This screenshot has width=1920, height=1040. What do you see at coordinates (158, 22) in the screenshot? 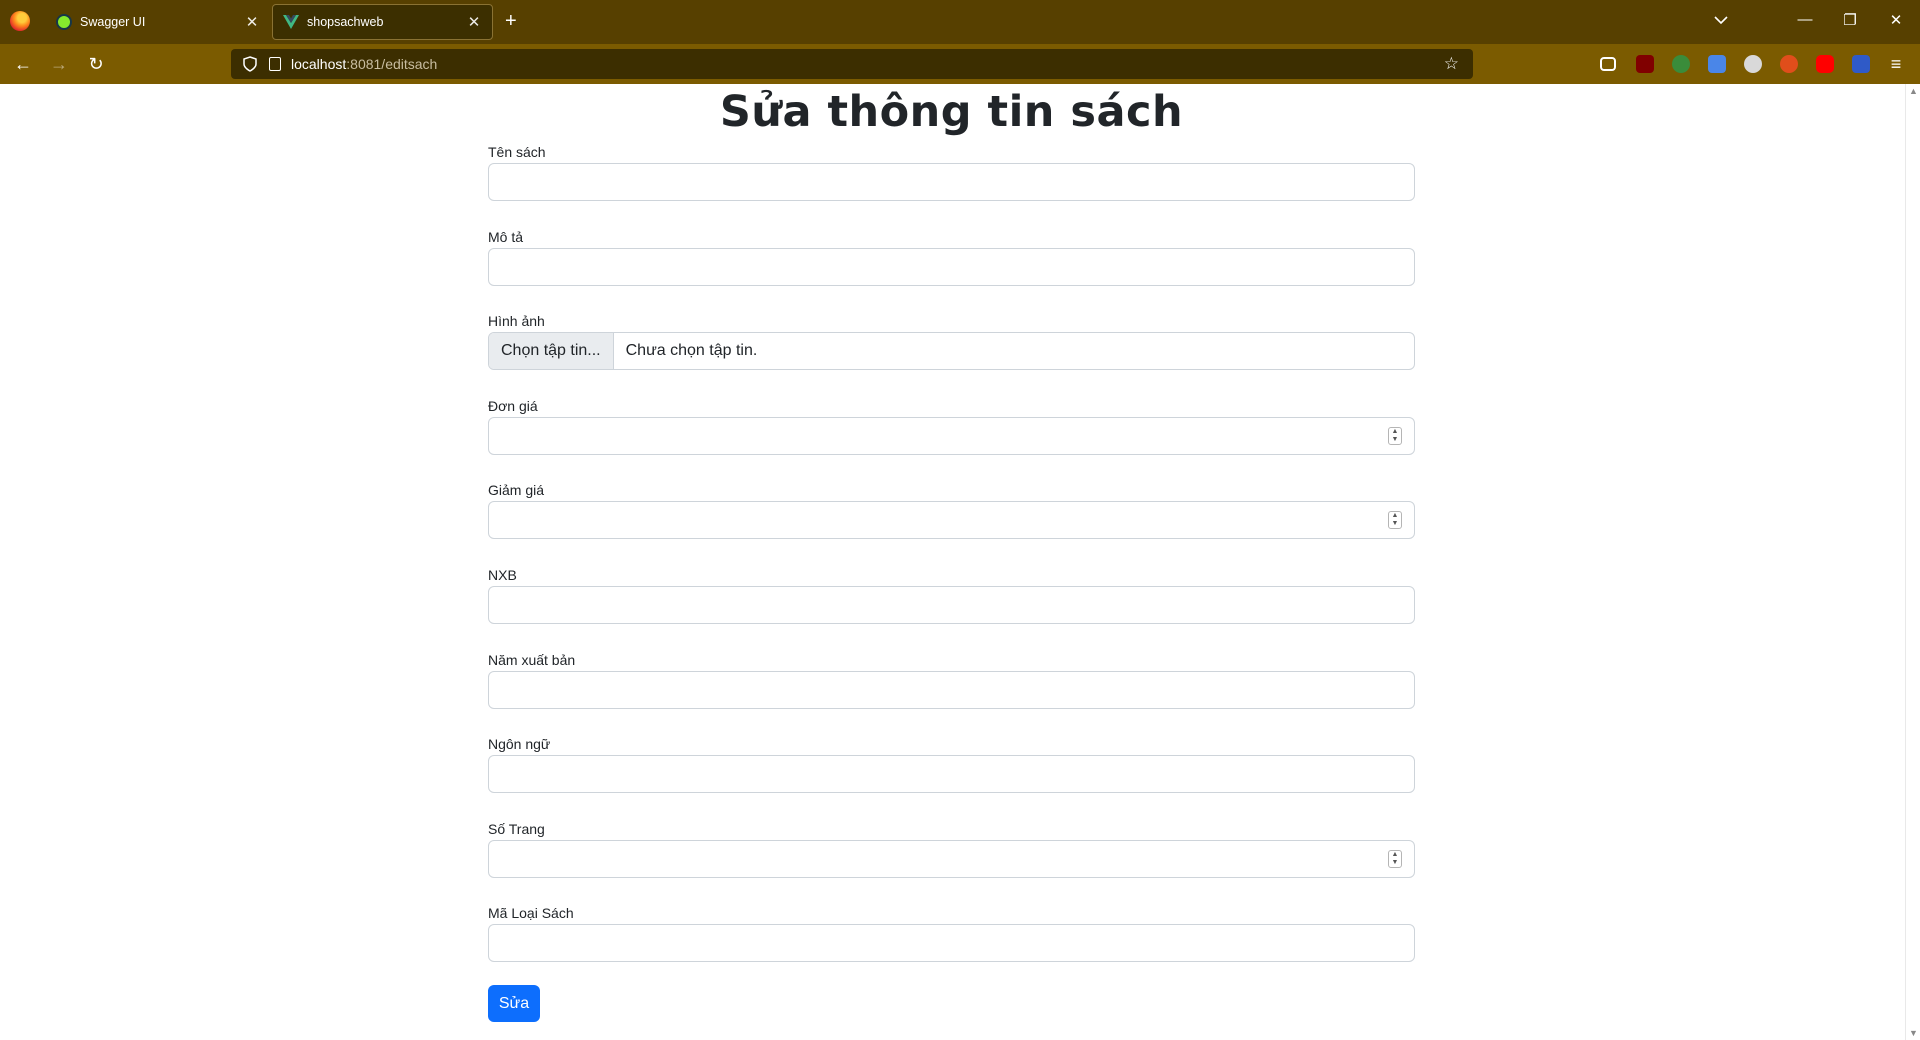
I see `tab-swagger-ui: Swagger UI ✕` at bounding box center [158, 22].